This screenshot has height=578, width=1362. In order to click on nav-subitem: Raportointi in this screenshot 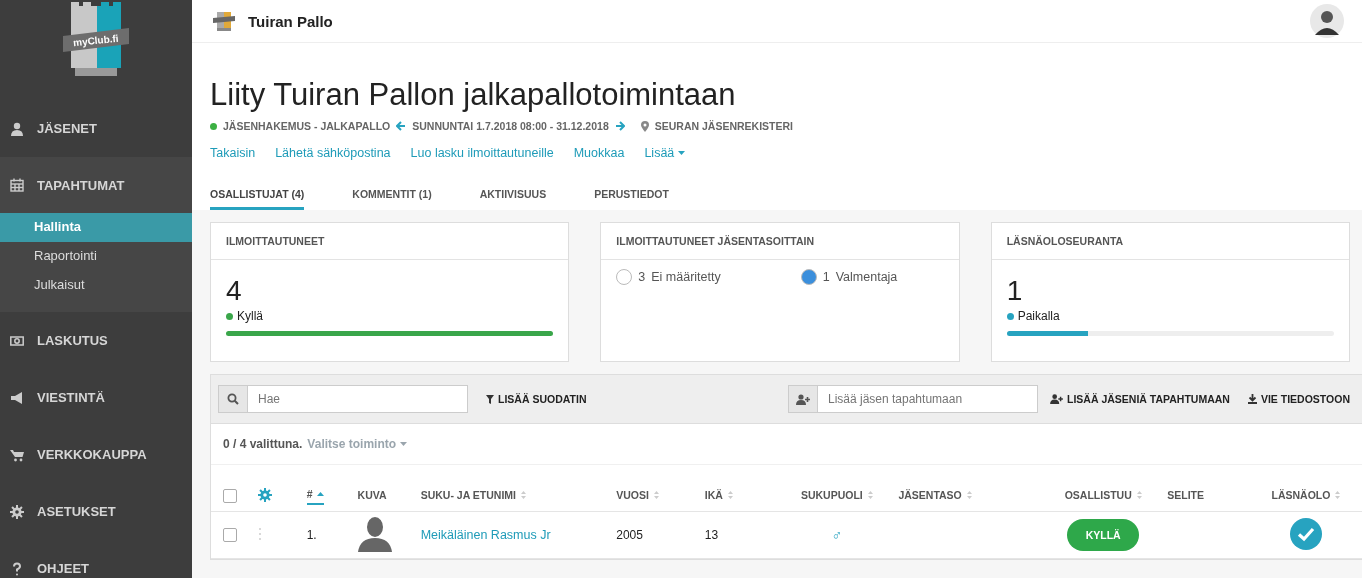, I will do `click(96, 256)`.